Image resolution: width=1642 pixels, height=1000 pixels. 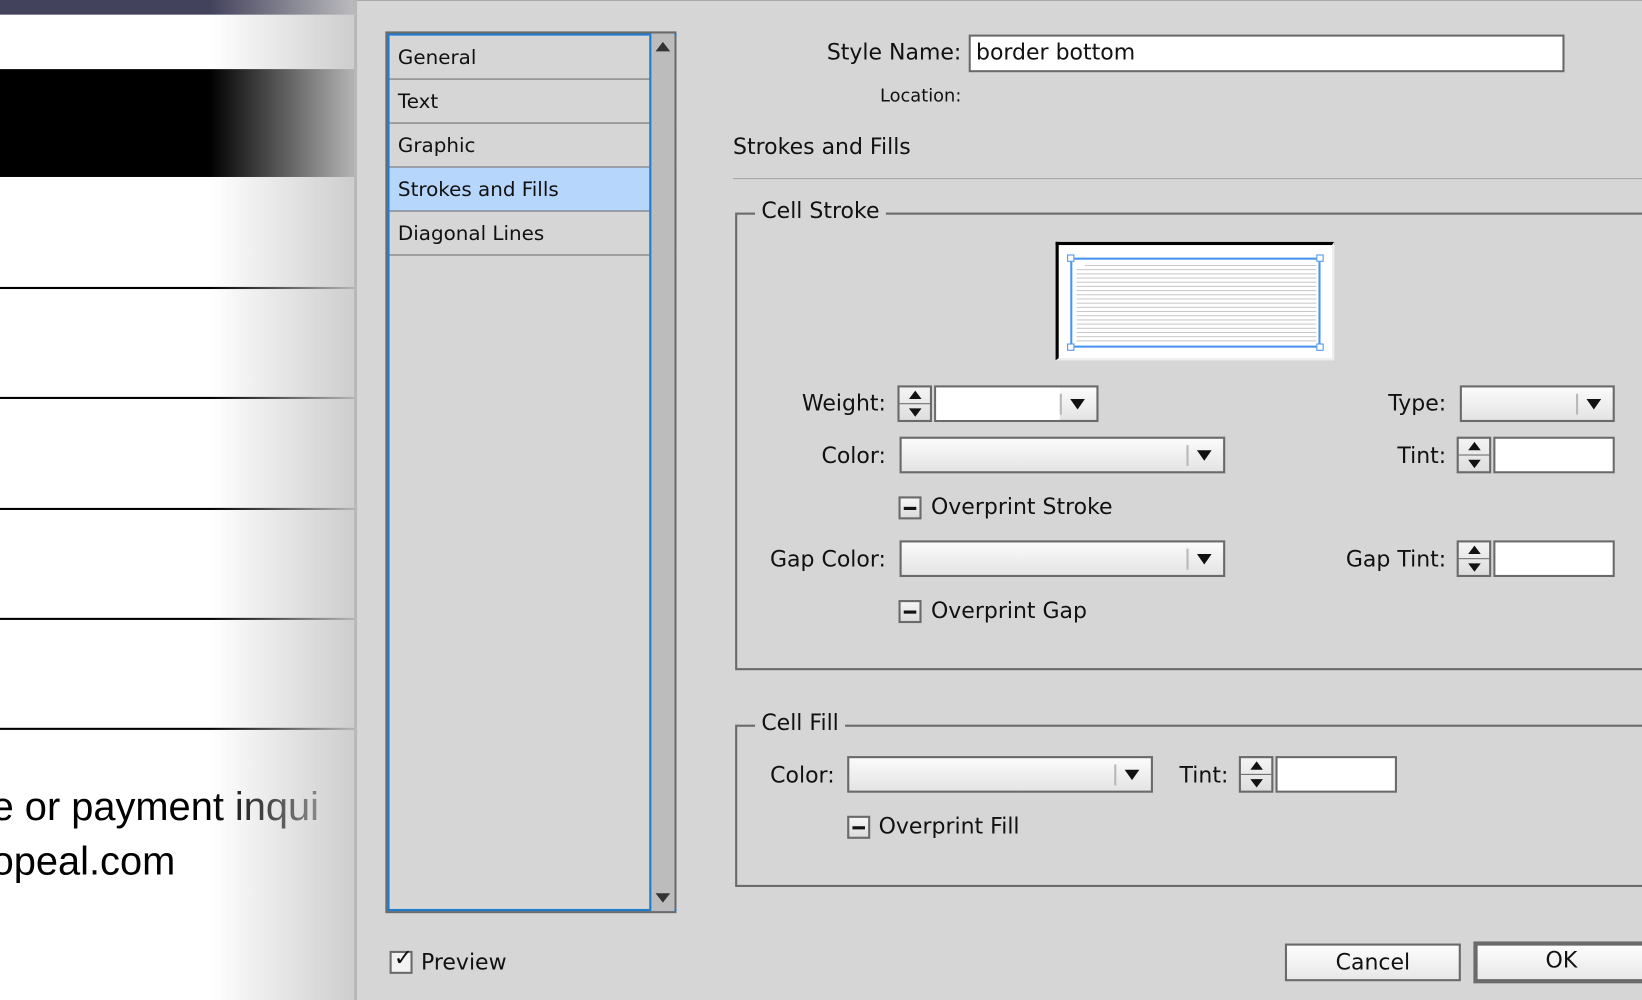 What do you see at coordinates (1062, 559) in the screenshot?
I see `gap-color-dropdown` at bounding box center [1062, 559].